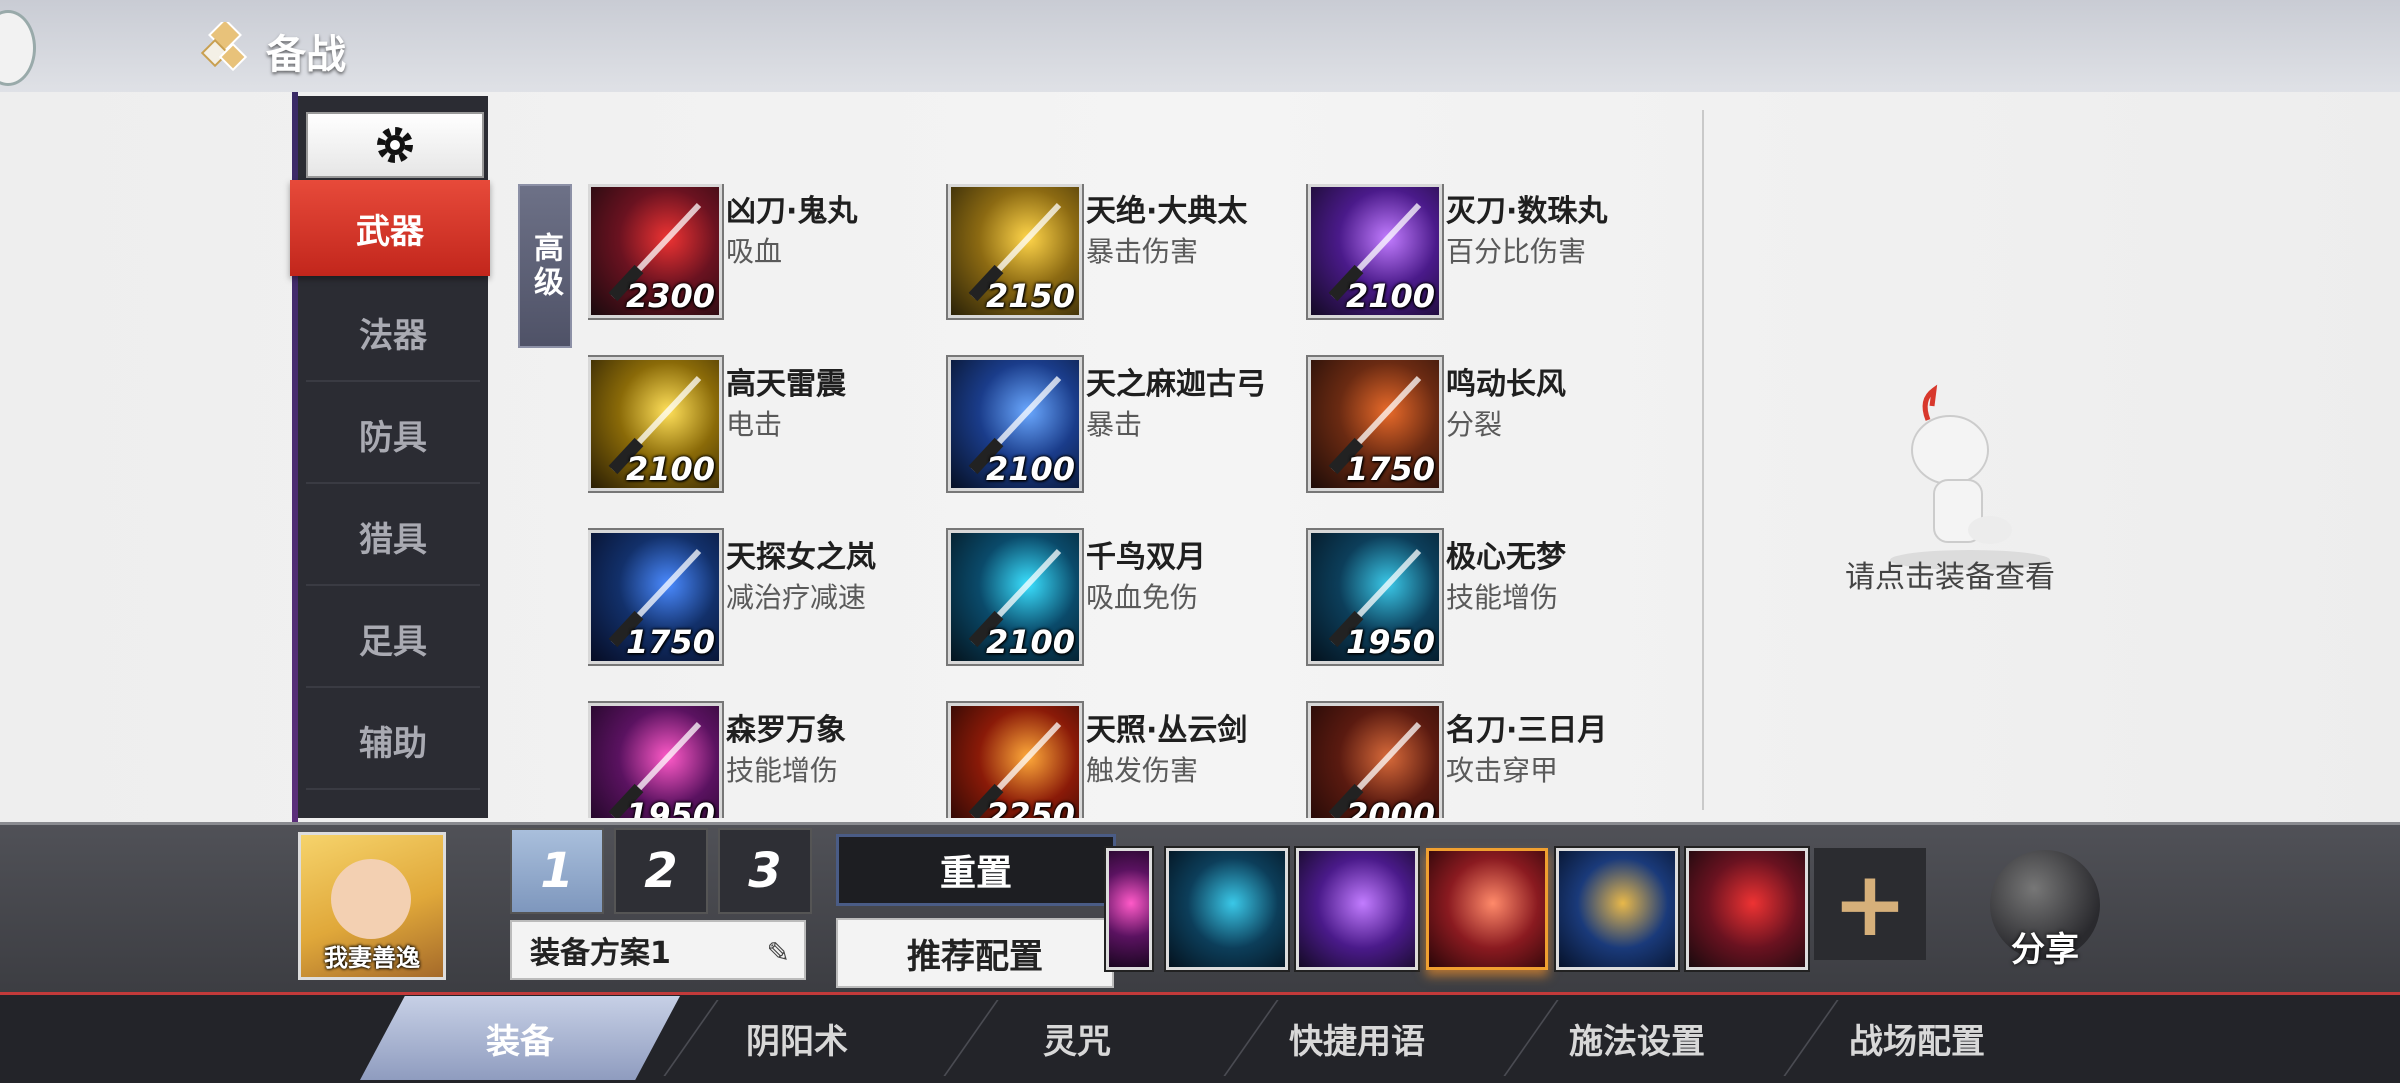  I want to click on tier-tag: 高级, so click(545, 266).